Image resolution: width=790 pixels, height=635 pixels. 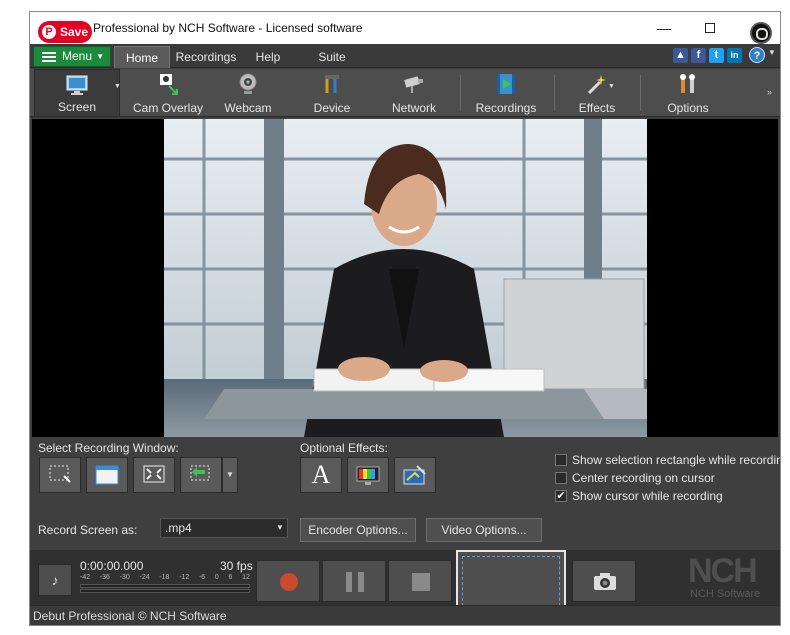 What do you see at coordinates (332, 84) in the screenshot?
I see `device-icon` at bounding box center [332, 84].